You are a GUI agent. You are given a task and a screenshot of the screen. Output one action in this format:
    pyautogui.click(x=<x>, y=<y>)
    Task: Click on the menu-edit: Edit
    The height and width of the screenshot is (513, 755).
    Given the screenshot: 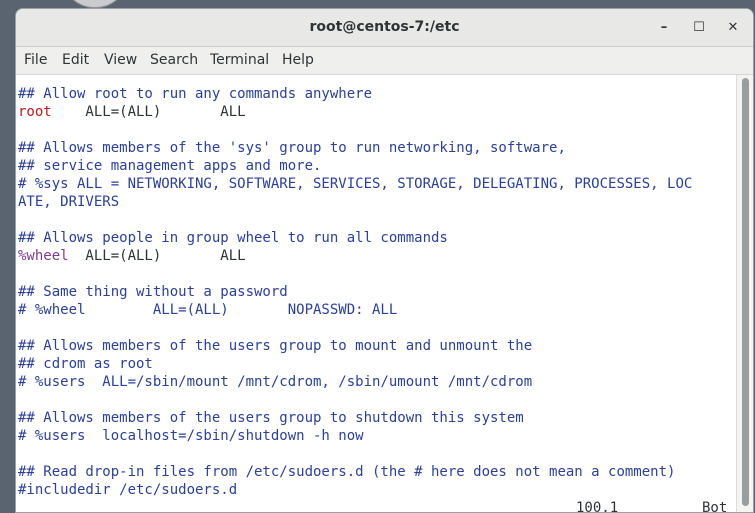 What is the action you would take?
    pyautogui.click(x=75, y=60)
    